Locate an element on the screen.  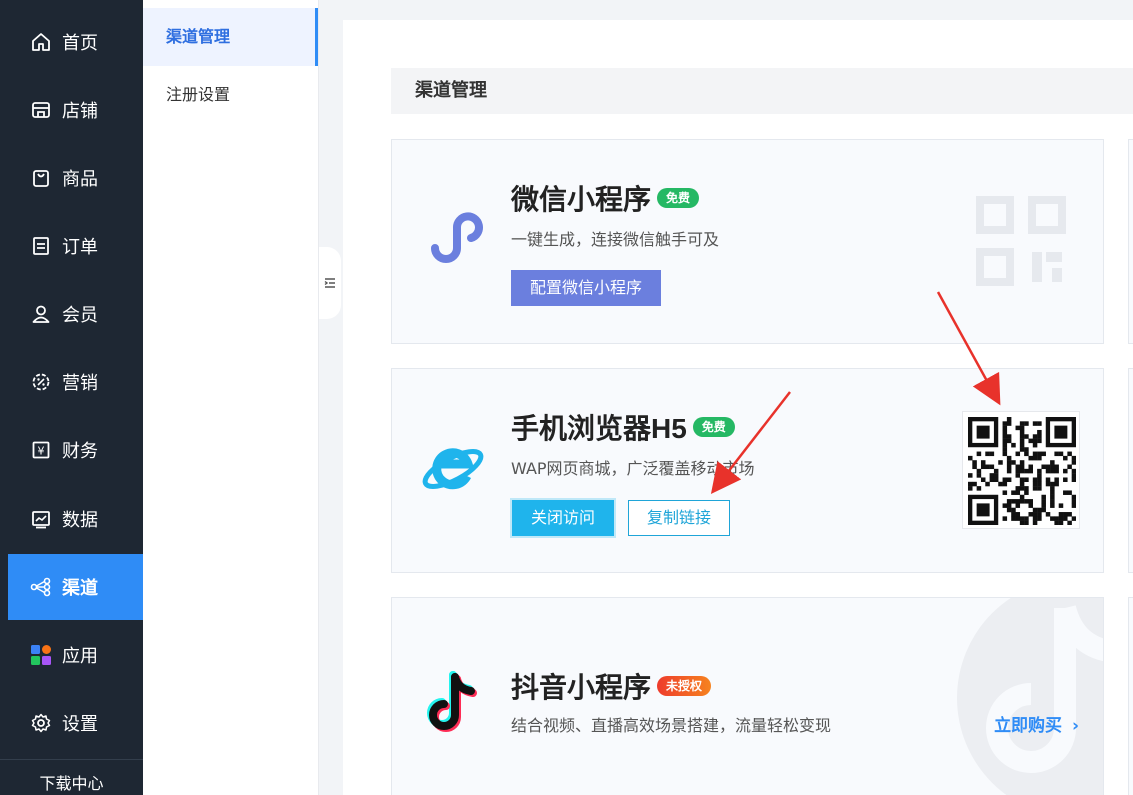
annotation-arrows is located at coordinates (855, 392).